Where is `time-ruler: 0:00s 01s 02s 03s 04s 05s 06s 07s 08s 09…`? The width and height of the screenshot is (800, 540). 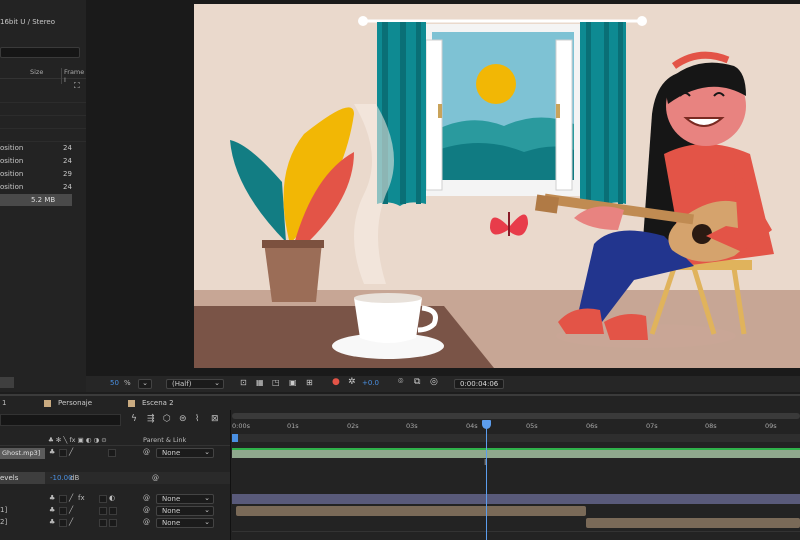 time-ruler: 0:00s 01s 02s 03s 04s 05s 06s 07s 08s 09… is located at coordinates (516, 423).